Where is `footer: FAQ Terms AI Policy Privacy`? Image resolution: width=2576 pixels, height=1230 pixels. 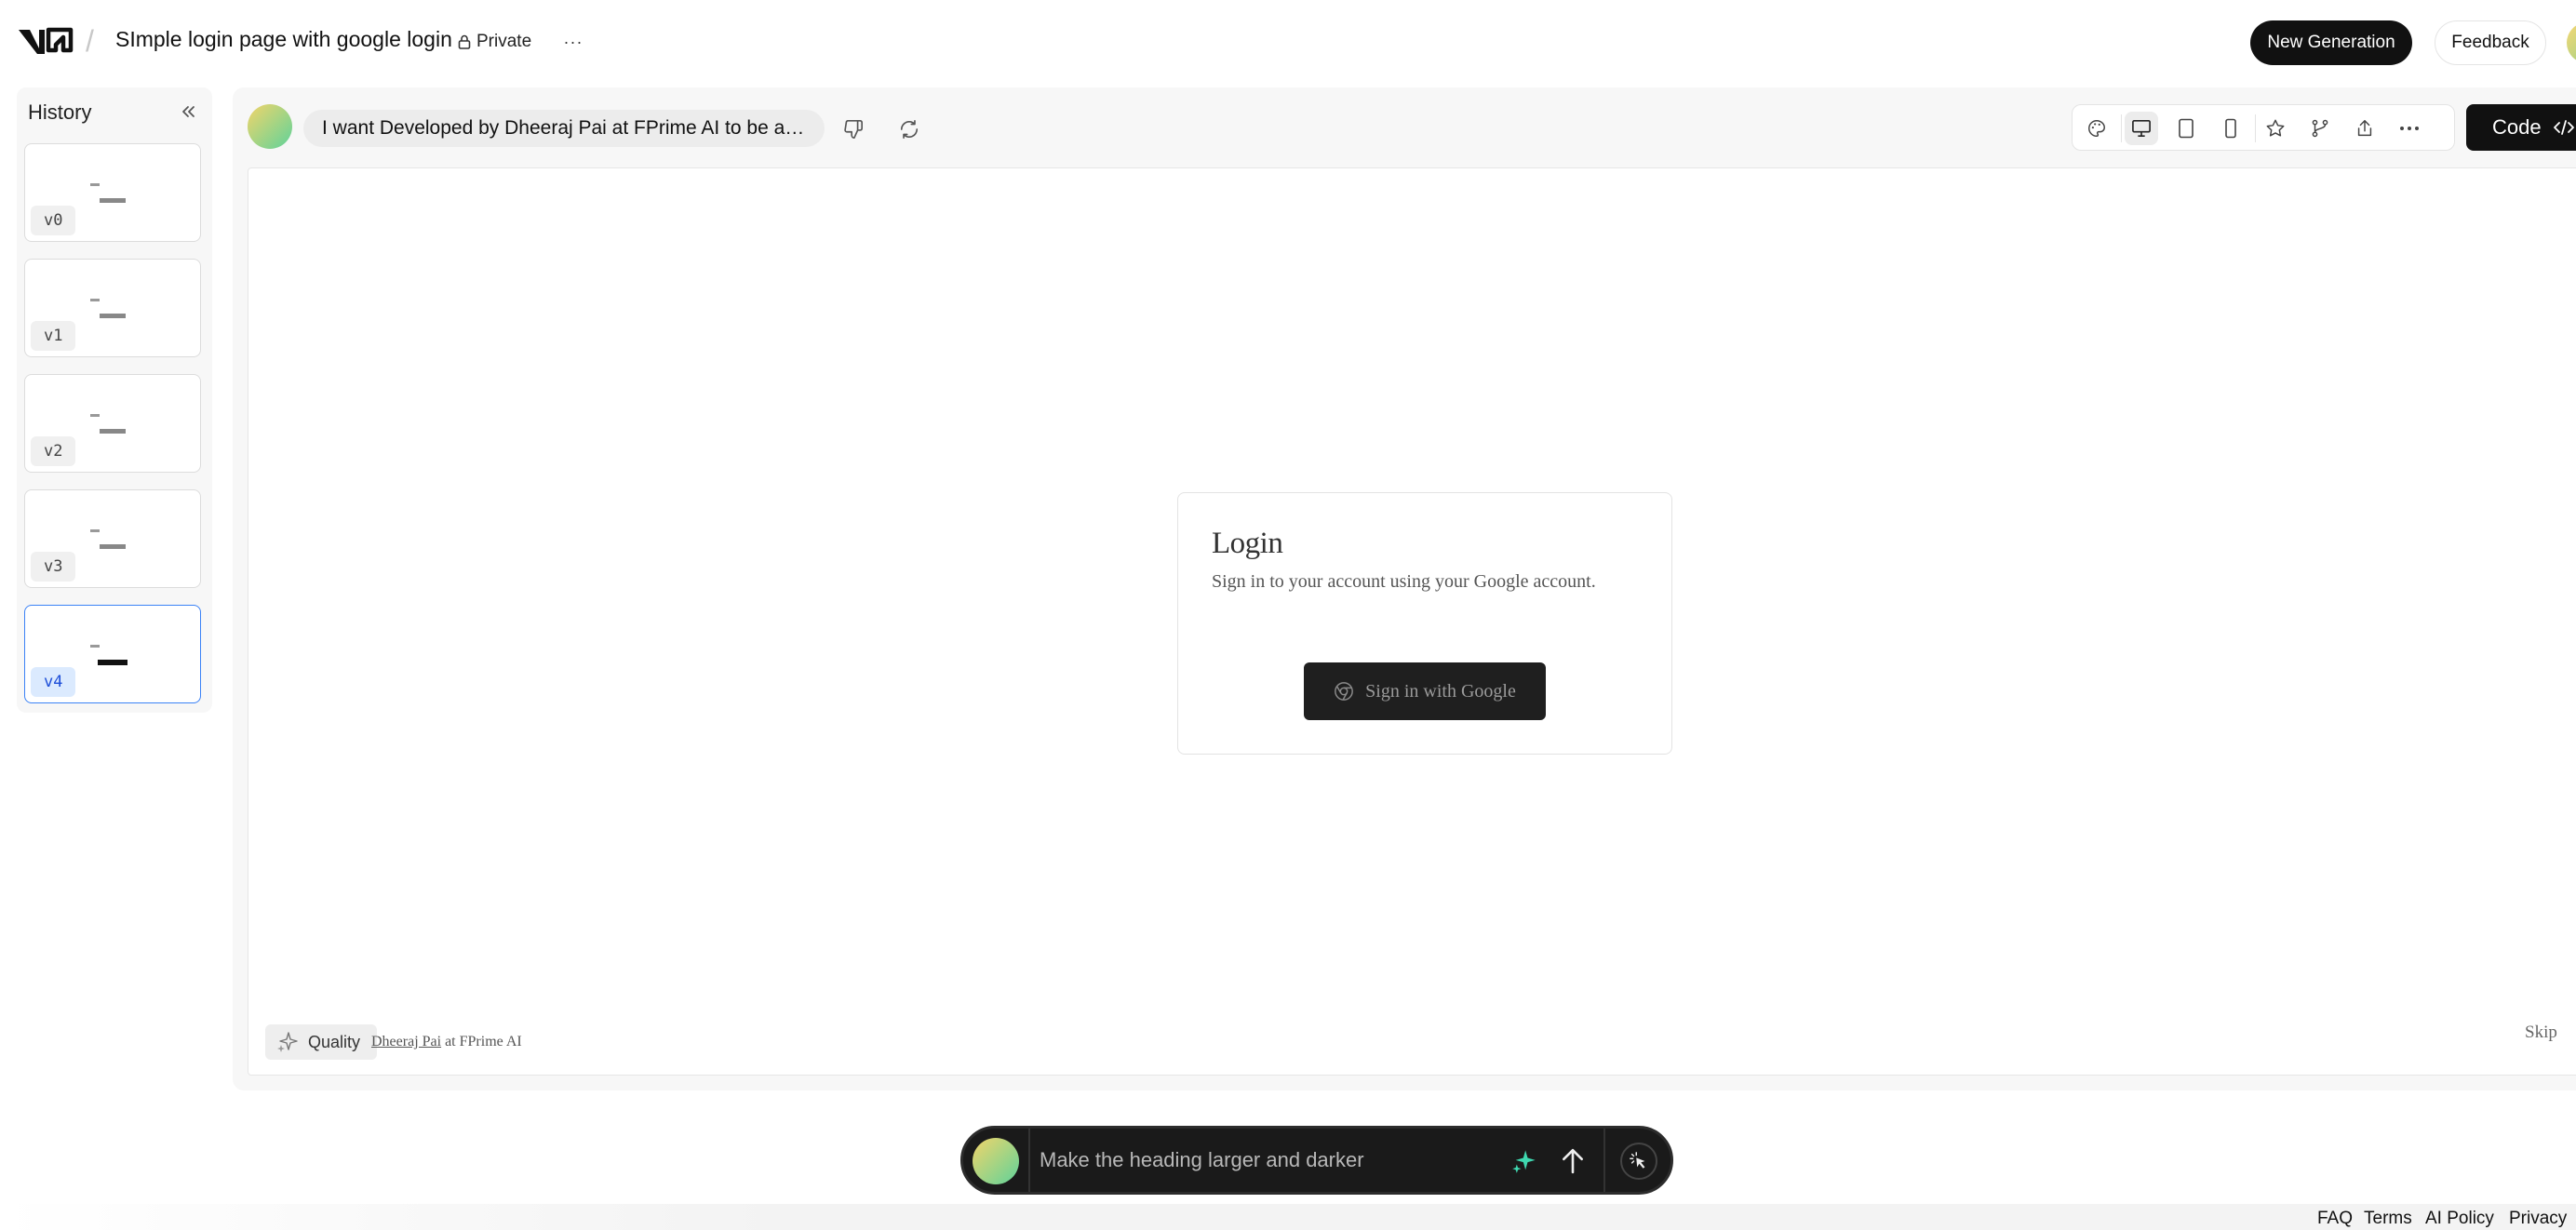 footer: FAQ Terms AI Policy Privacy is located at coordinates (1288, 1217).